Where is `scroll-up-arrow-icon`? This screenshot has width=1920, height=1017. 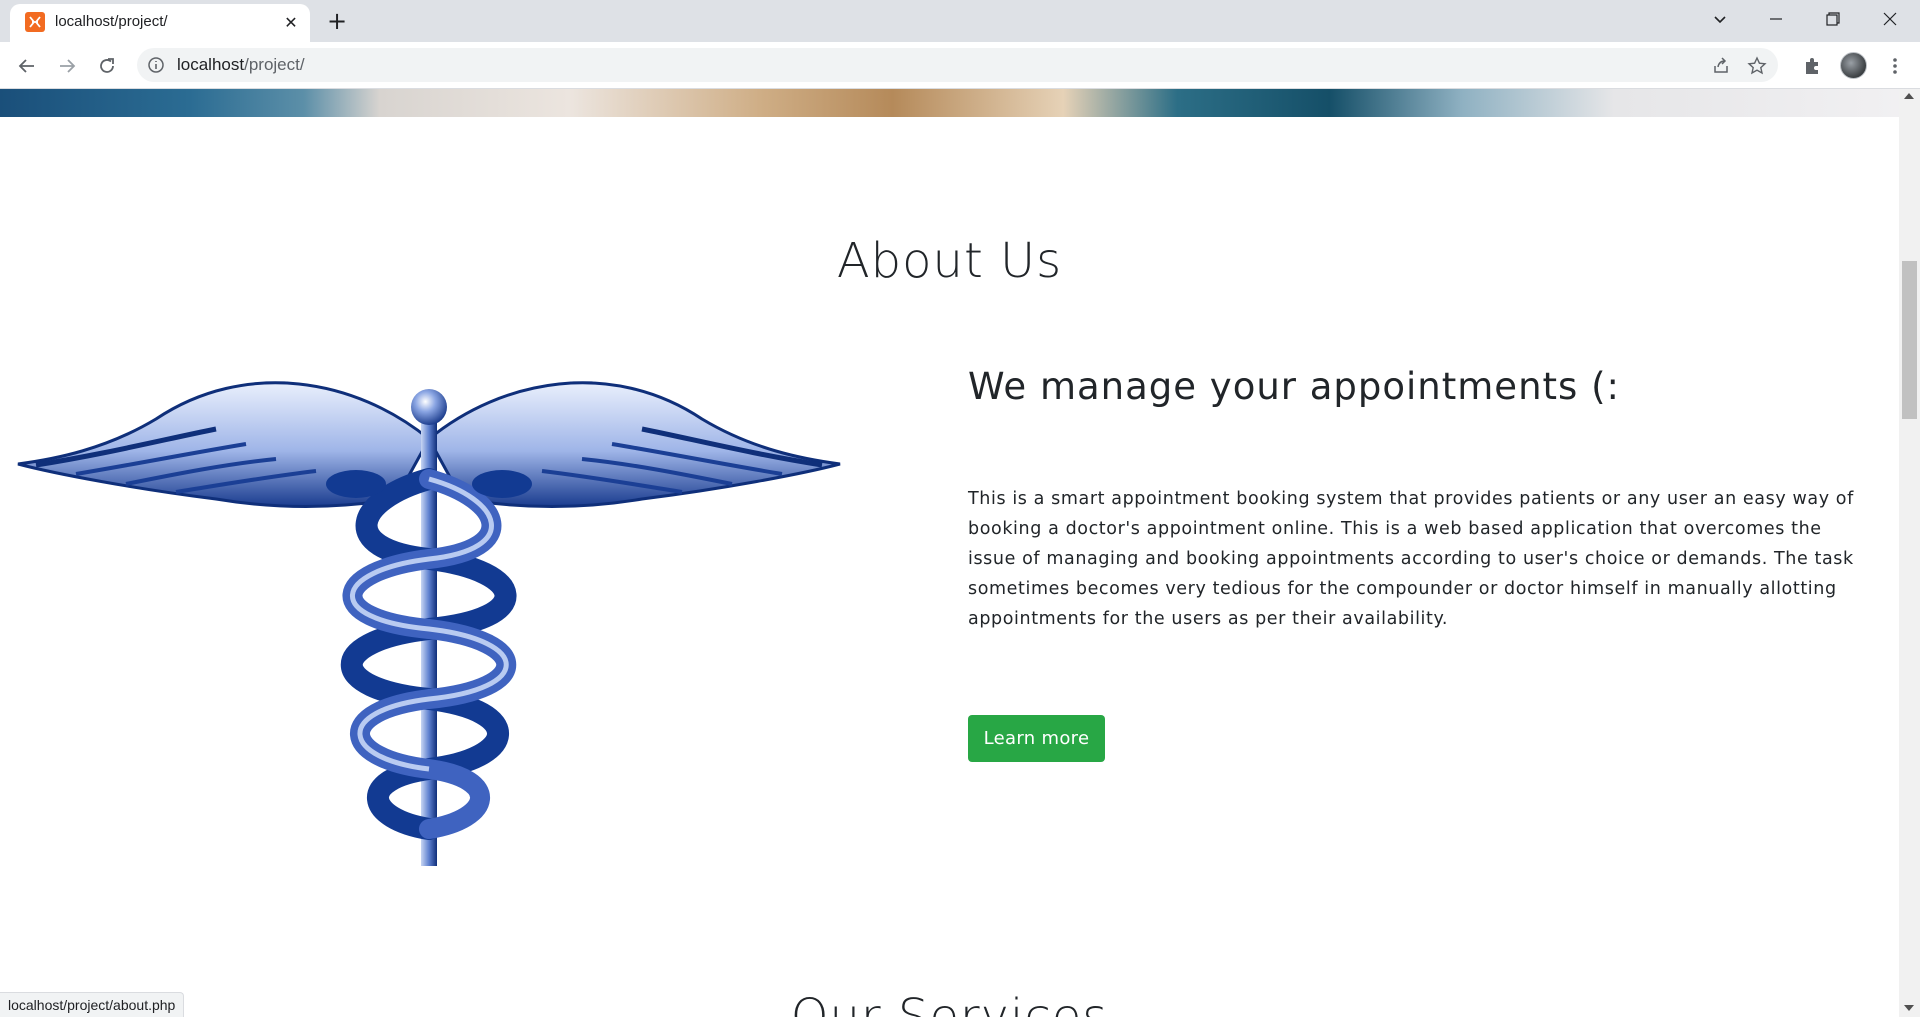
scroll-up-arrow-icon is located at coordinates (1909, 96).